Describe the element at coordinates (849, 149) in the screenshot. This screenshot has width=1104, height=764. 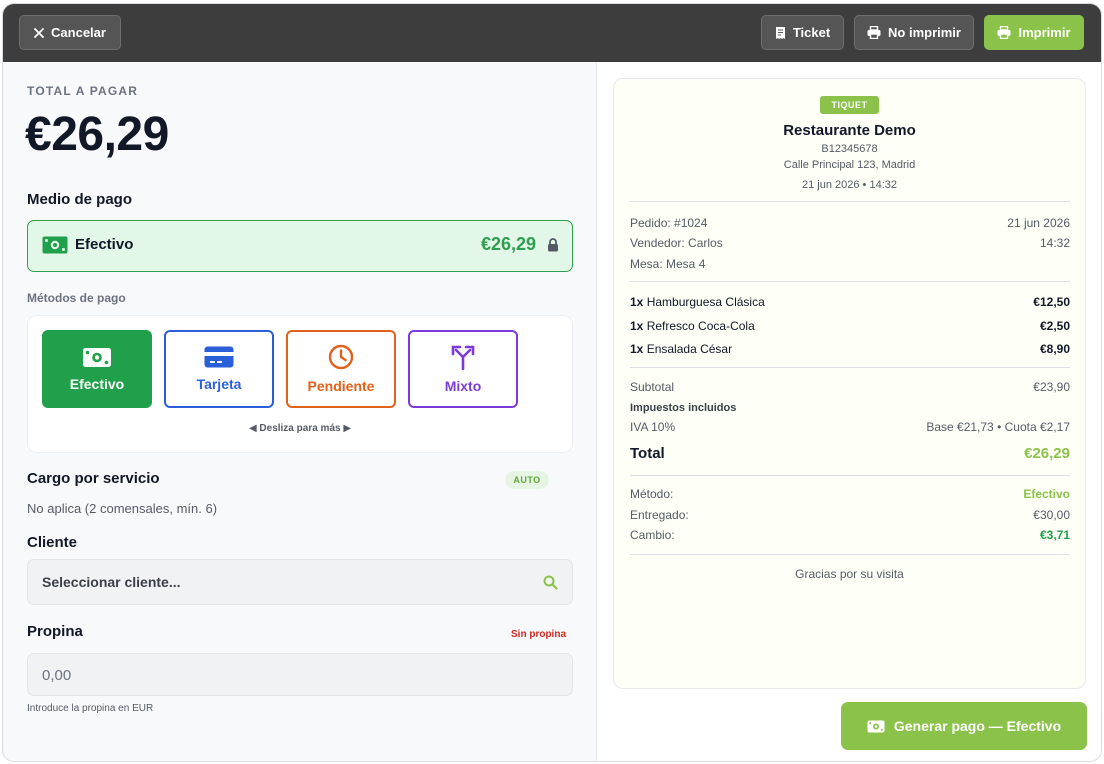
I see `tax-id: B12345678` at that location.